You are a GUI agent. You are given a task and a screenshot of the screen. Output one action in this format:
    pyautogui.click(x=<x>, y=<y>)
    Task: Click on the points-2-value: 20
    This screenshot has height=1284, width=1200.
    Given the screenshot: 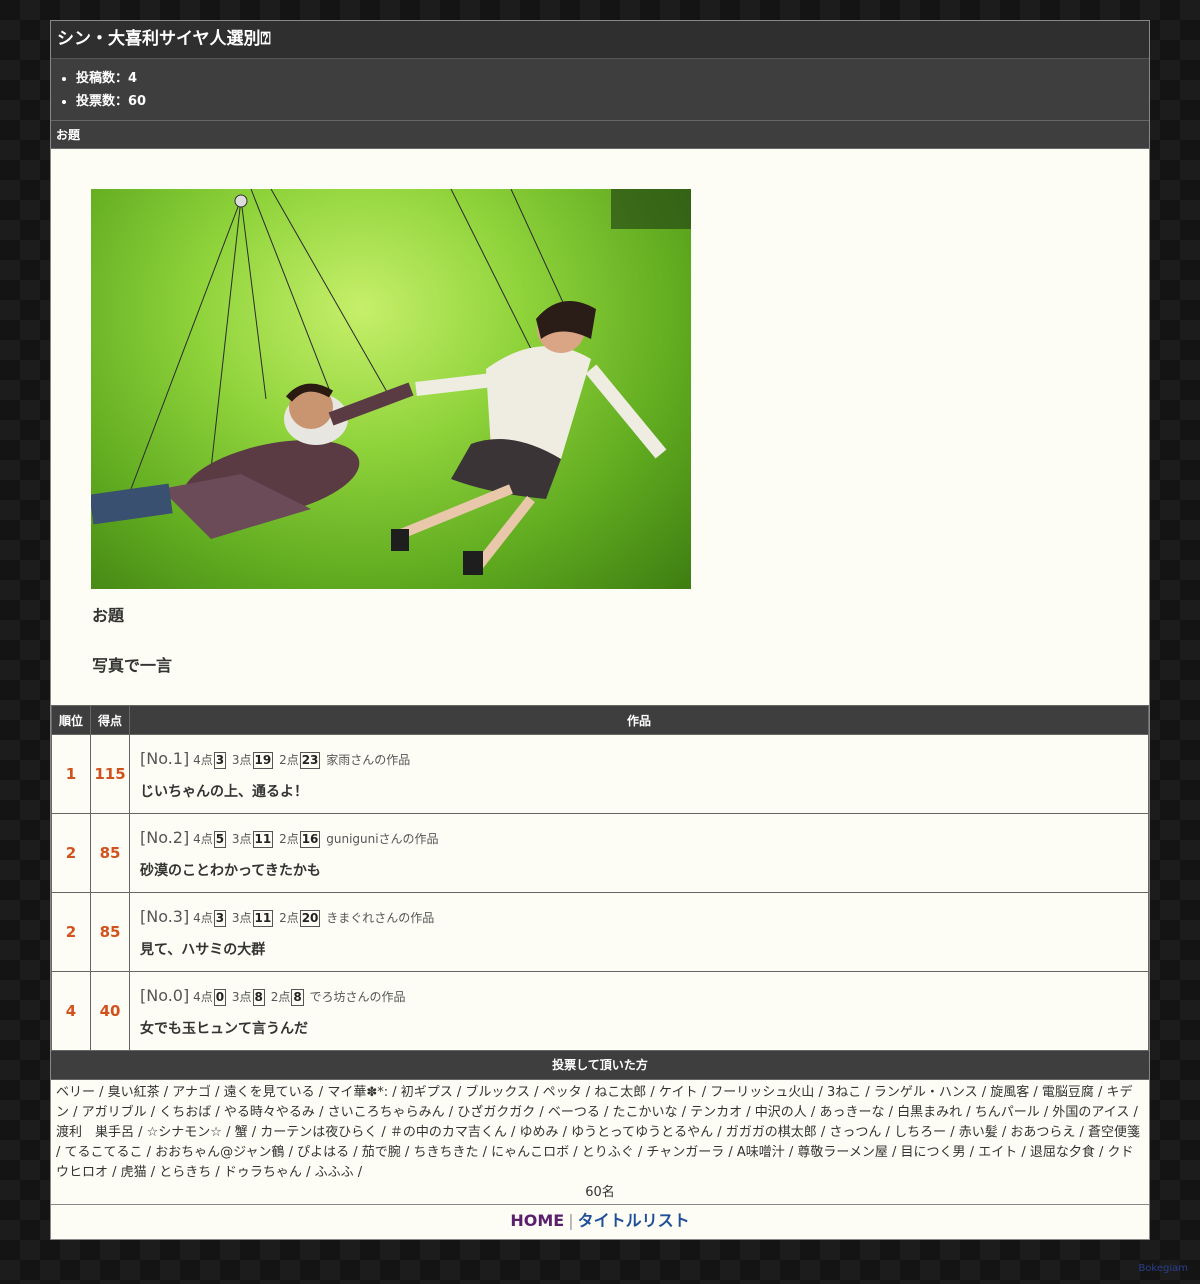 What is the action you would take?
    pyautogui.click(x=310, y=918)
    